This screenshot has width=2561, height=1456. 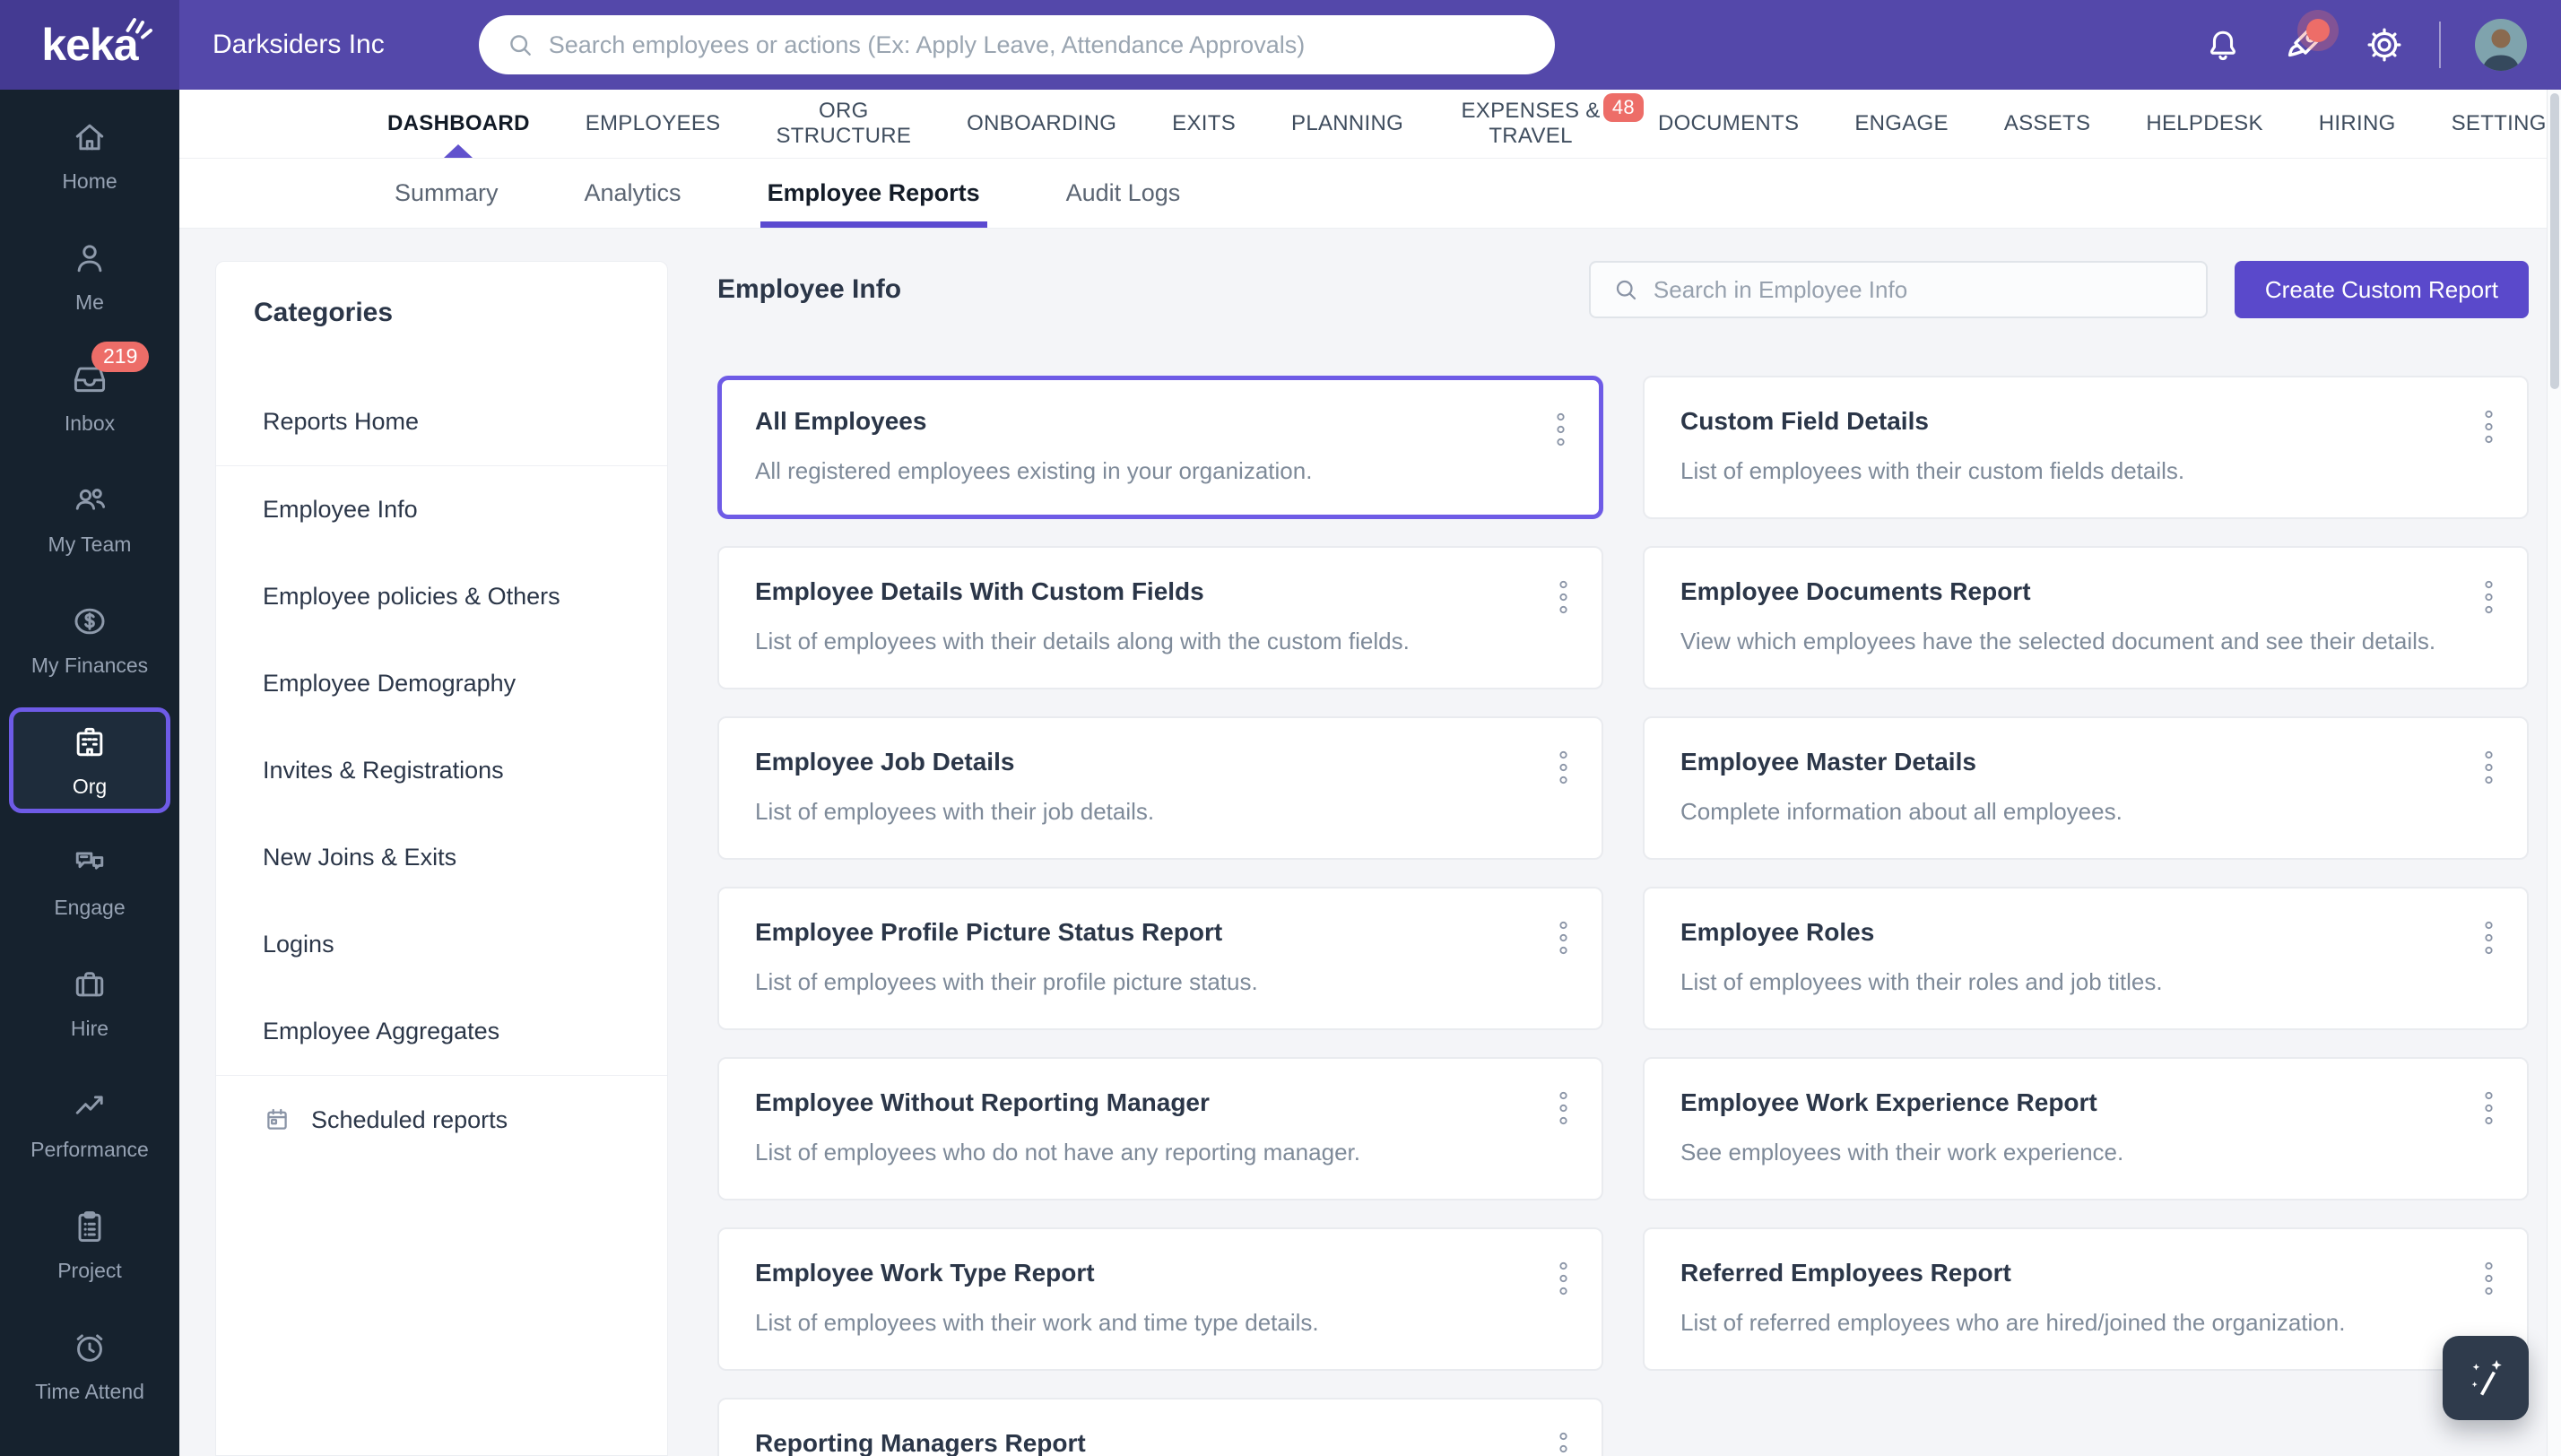 What do you see at coordinates (1347, 124) in the screenshot?
I see `nav-planning: PLANNING` at bounding box center [1347, 124].